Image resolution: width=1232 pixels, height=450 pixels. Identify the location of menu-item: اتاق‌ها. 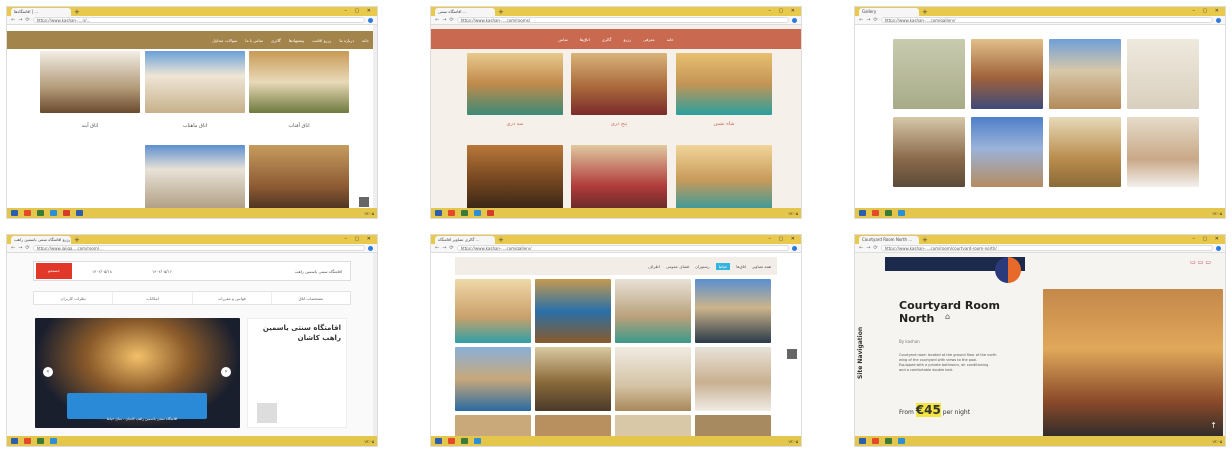
(585, 39).